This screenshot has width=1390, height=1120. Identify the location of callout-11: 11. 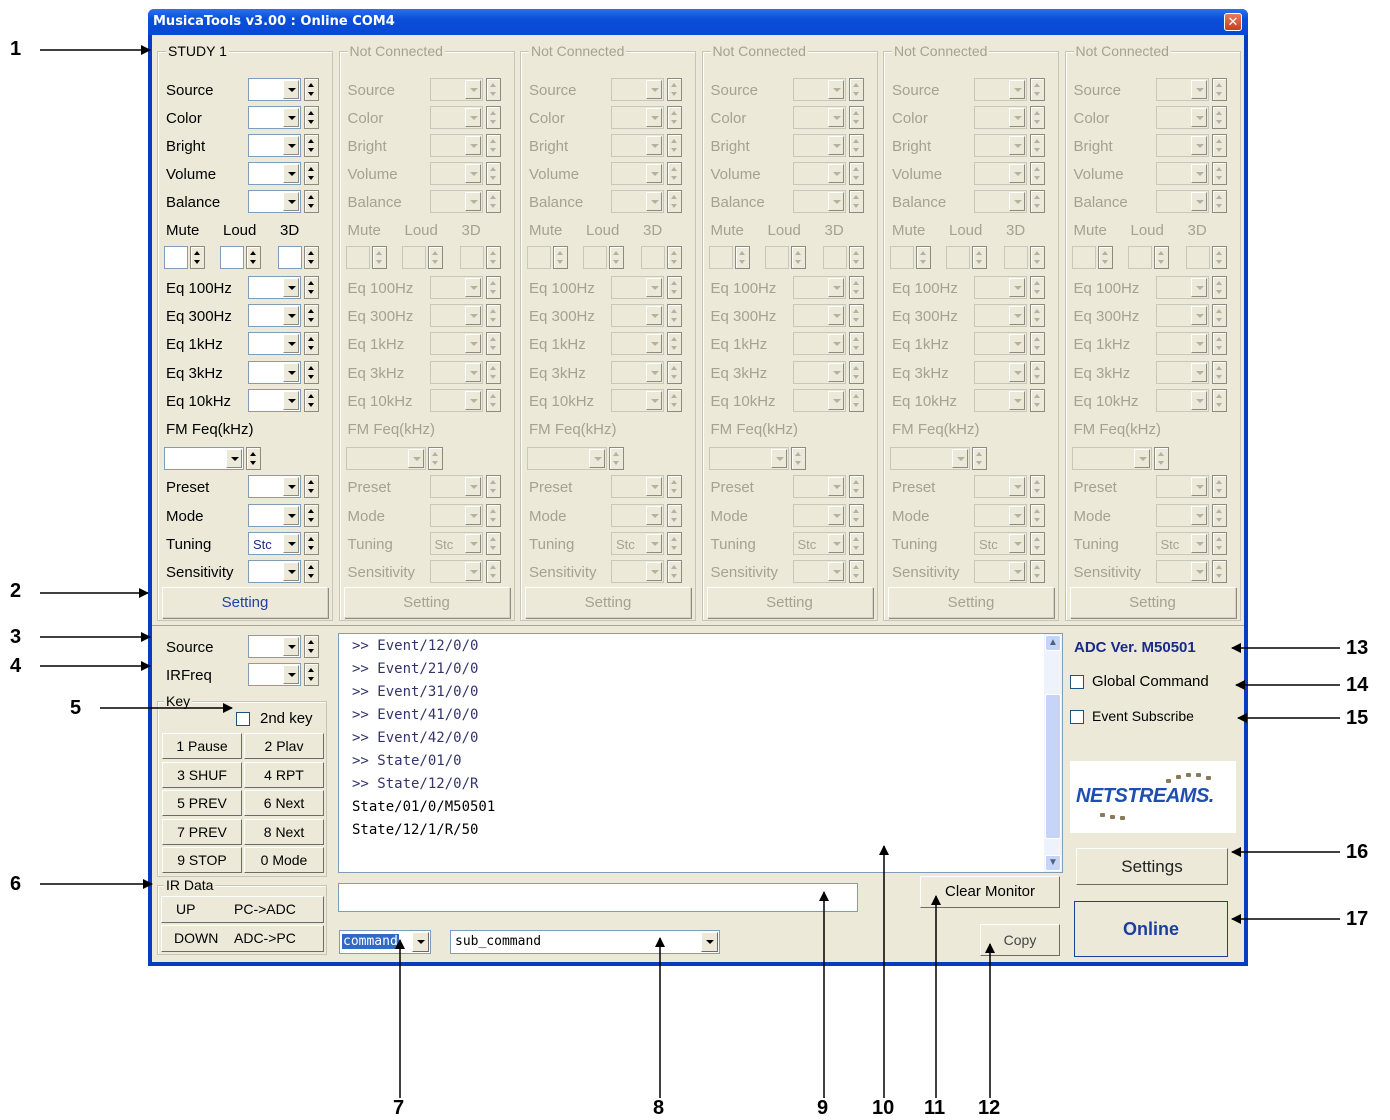
(935, 1108).